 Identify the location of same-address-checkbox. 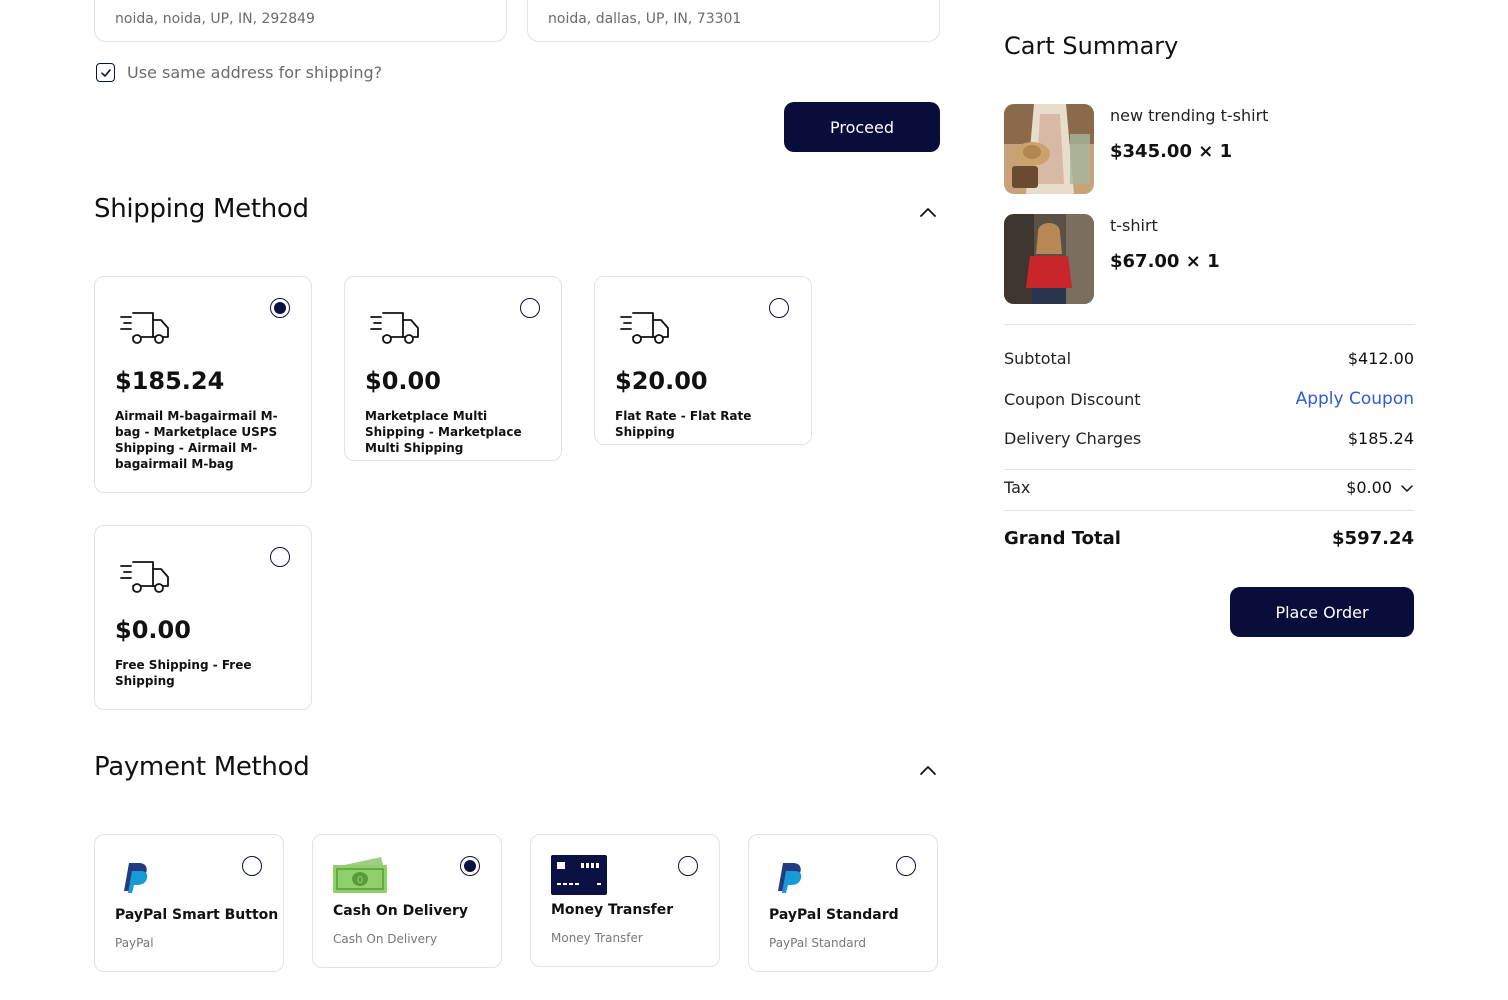
(105, 72).